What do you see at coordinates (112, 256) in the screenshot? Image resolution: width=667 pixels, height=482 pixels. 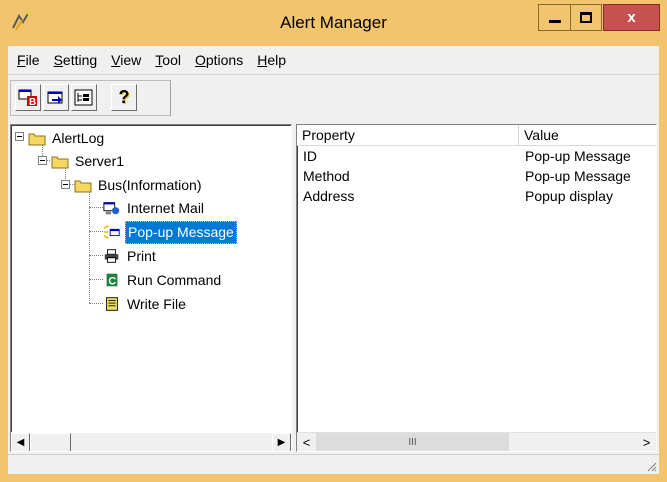 I see `printer-icon` at bounding box center [112, 256].